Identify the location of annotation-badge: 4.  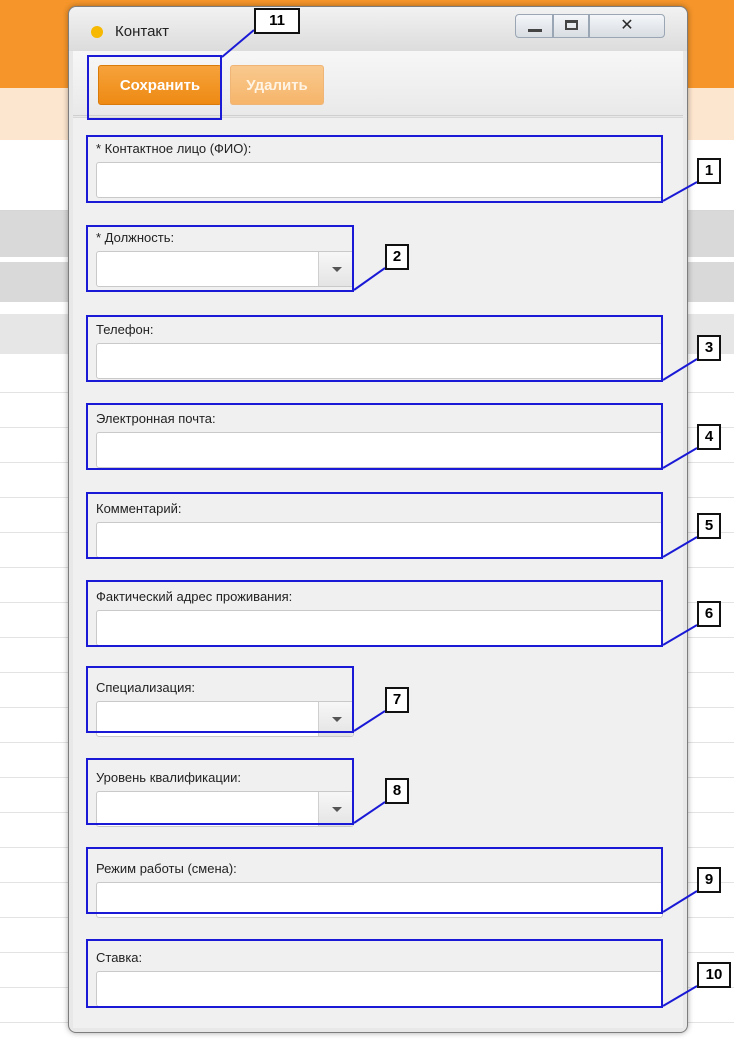
(709, 437).